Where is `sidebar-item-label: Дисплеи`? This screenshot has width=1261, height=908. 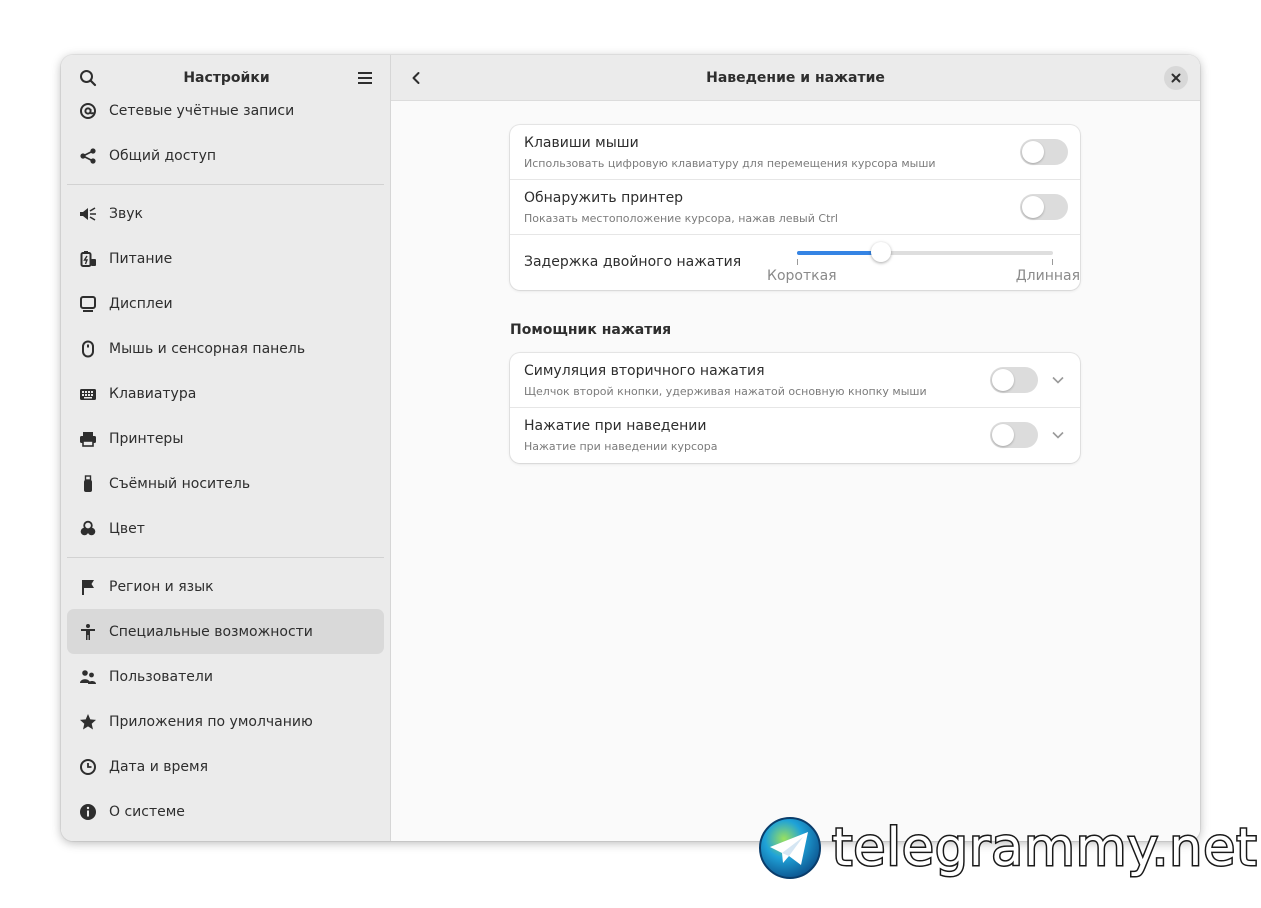 sidebar-item-label: Дисплеи is located at coordinates (141, 303).